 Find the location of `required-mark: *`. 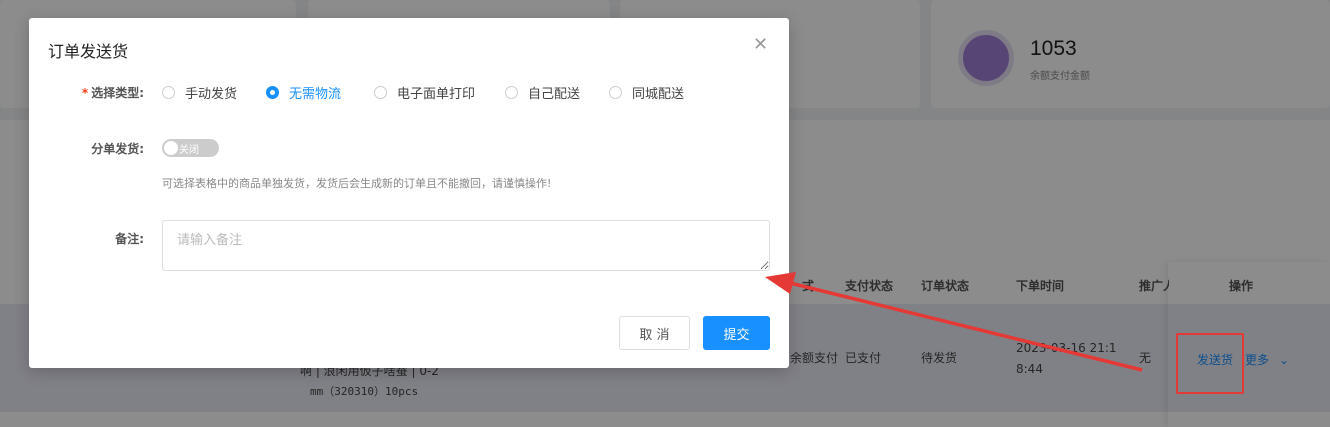

required-mark: * is located at coordinates (85, 93).